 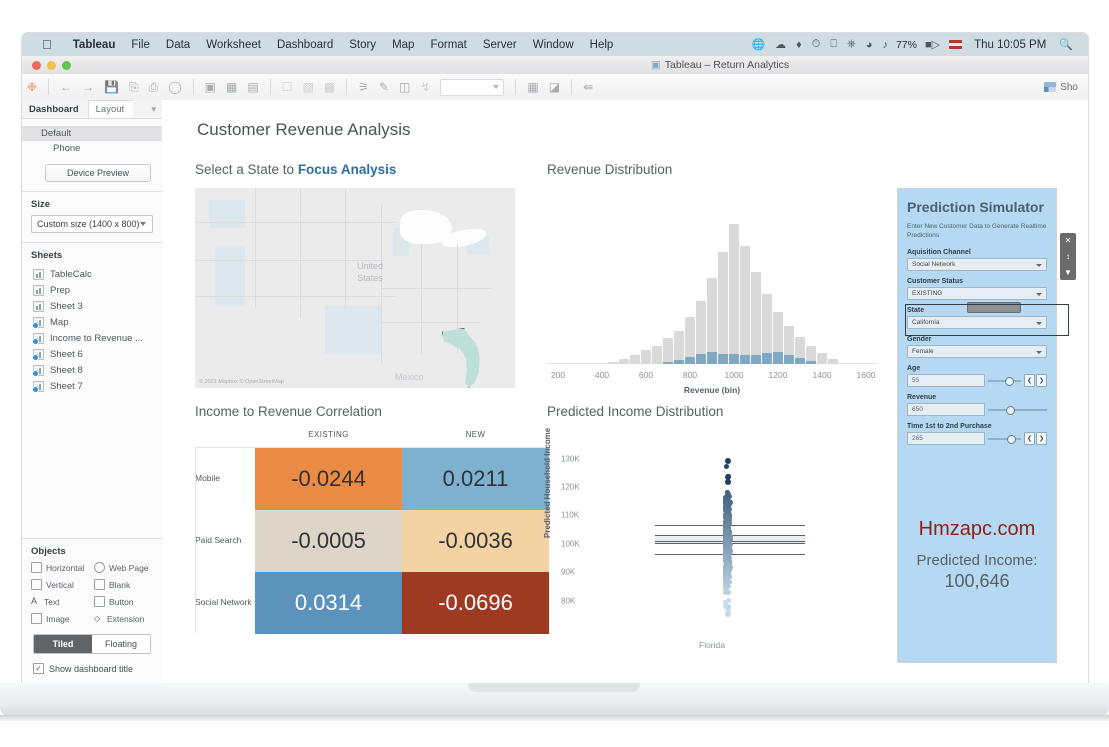 What do you see at coordinates (92, 274) in the screenshot?
I see `sheet-item: TableCalc` at bounding box center [92, 274].